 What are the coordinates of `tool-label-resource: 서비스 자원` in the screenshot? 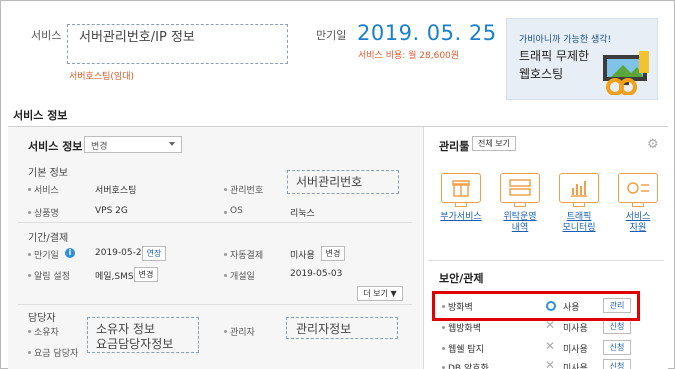 It's located at (638, 223).